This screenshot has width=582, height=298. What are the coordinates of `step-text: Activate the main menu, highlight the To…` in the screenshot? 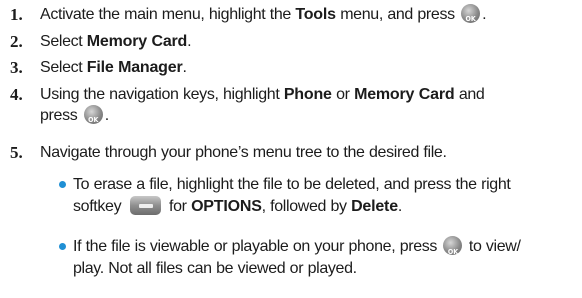 It's located at (306, 17).